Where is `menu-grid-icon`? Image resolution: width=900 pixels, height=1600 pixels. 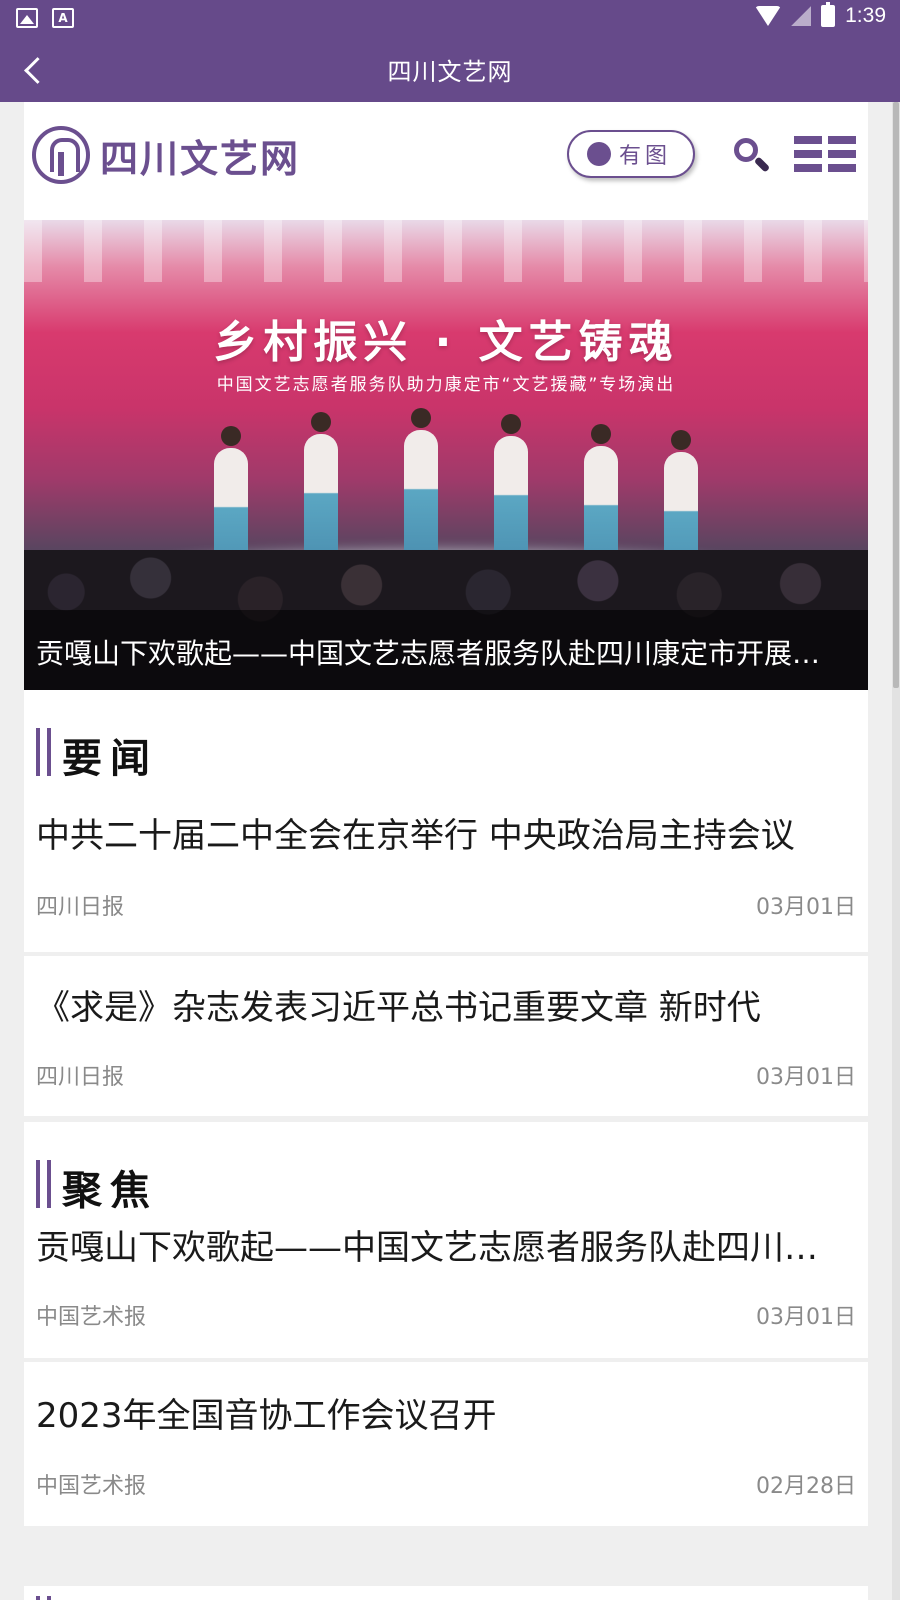 menu-grid-icon is located at coordinates (825, 154).